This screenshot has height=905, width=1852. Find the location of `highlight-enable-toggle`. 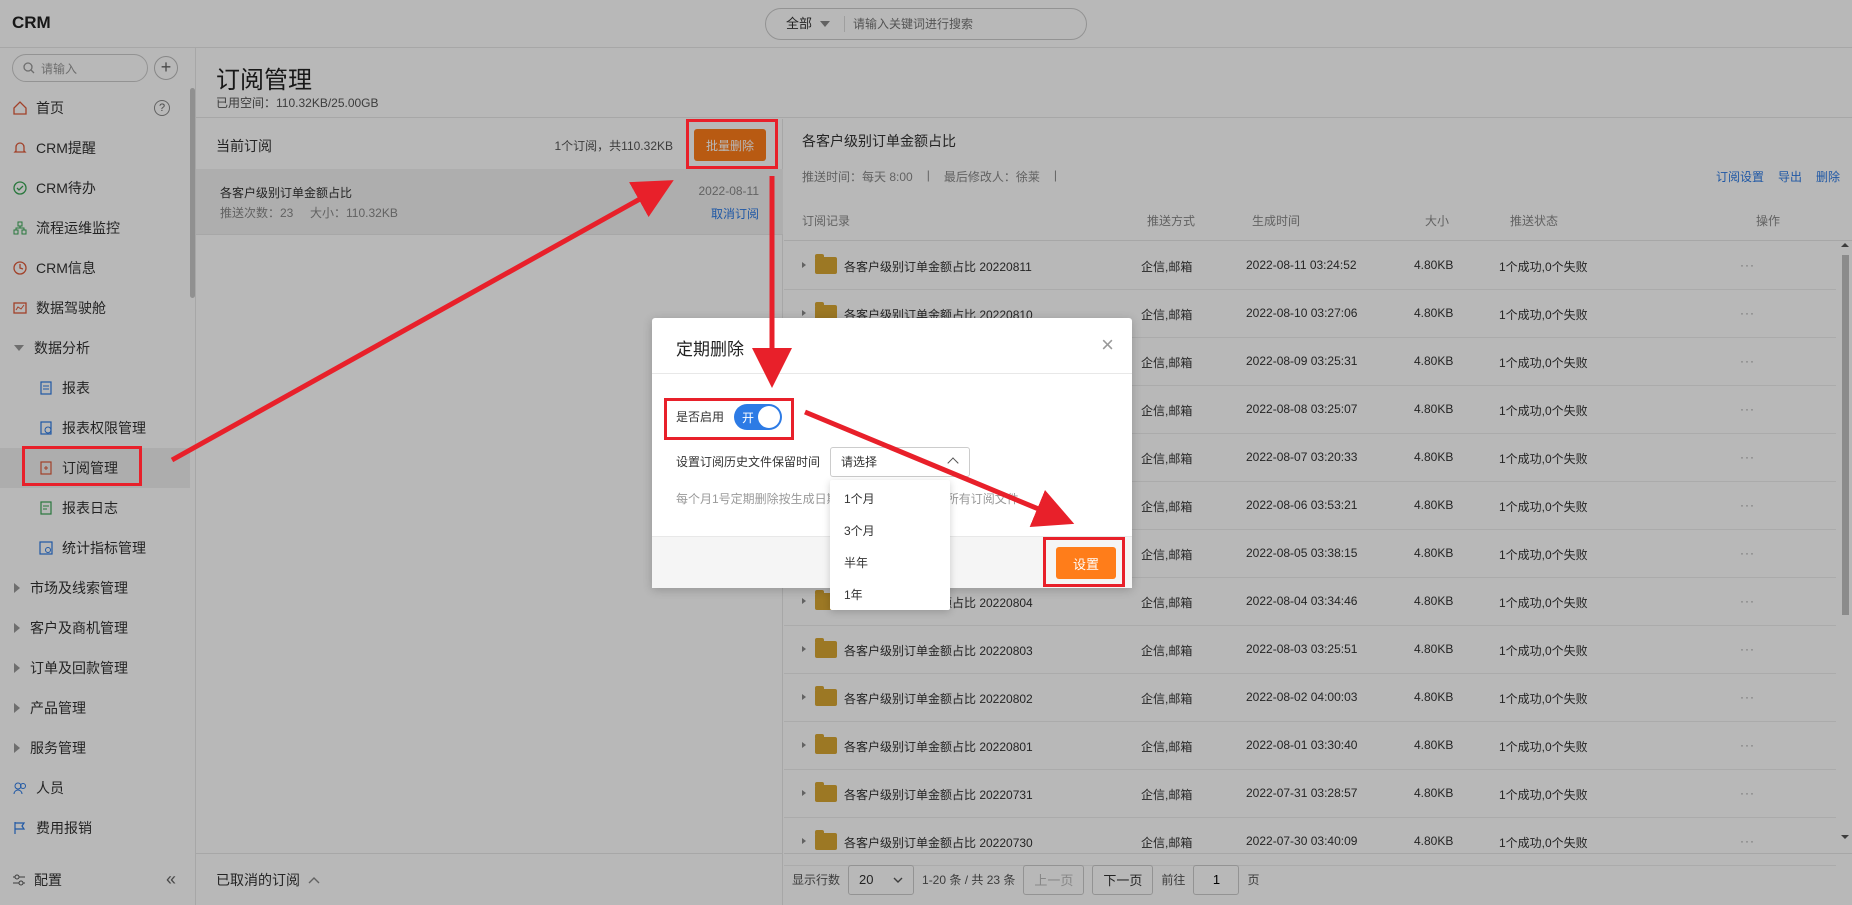

highlight-enable-toggle is located at coordinates (729, 419).